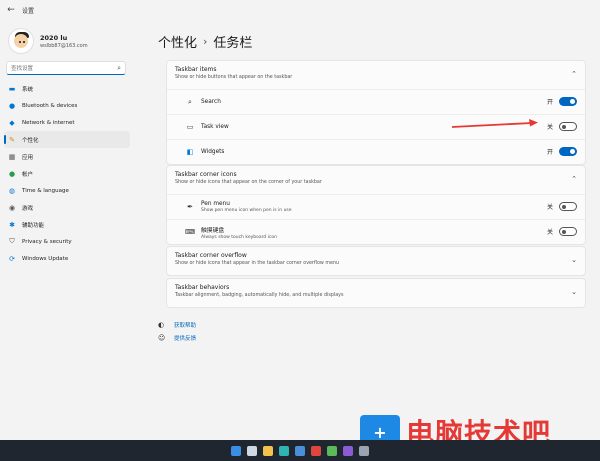 The image size is (600, 461). I want to click on sidebar-item-label: 帐户, so click(28, 174).